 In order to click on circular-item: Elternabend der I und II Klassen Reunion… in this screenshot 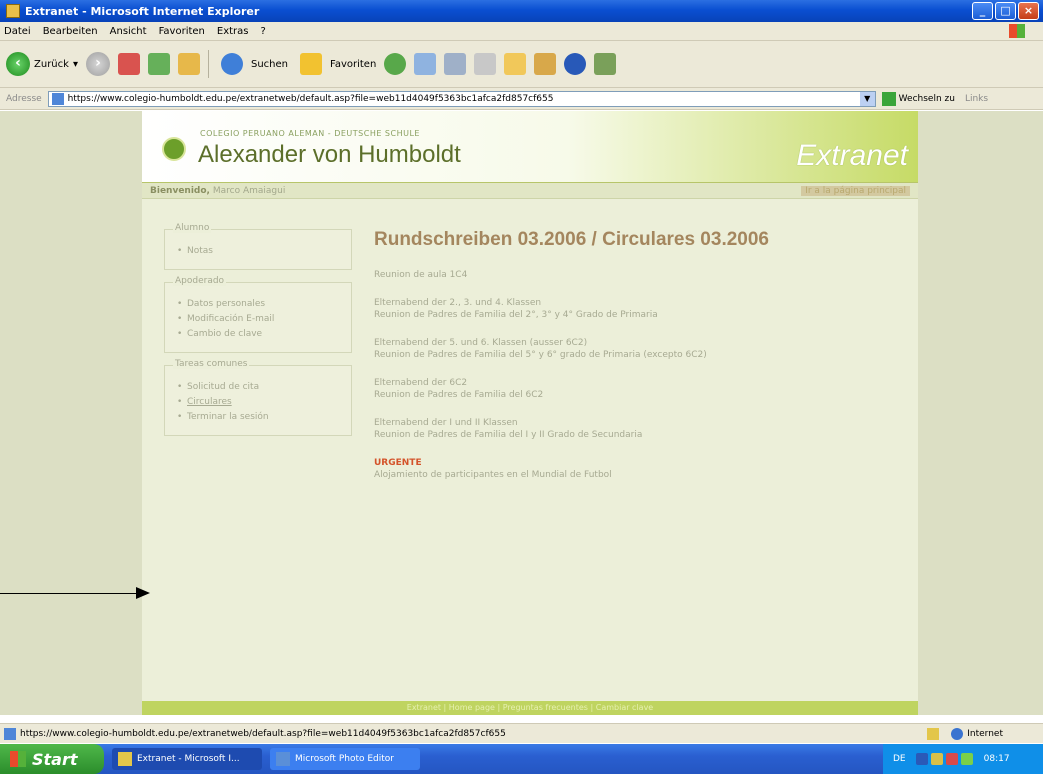, I will do `click(639, 429)`.